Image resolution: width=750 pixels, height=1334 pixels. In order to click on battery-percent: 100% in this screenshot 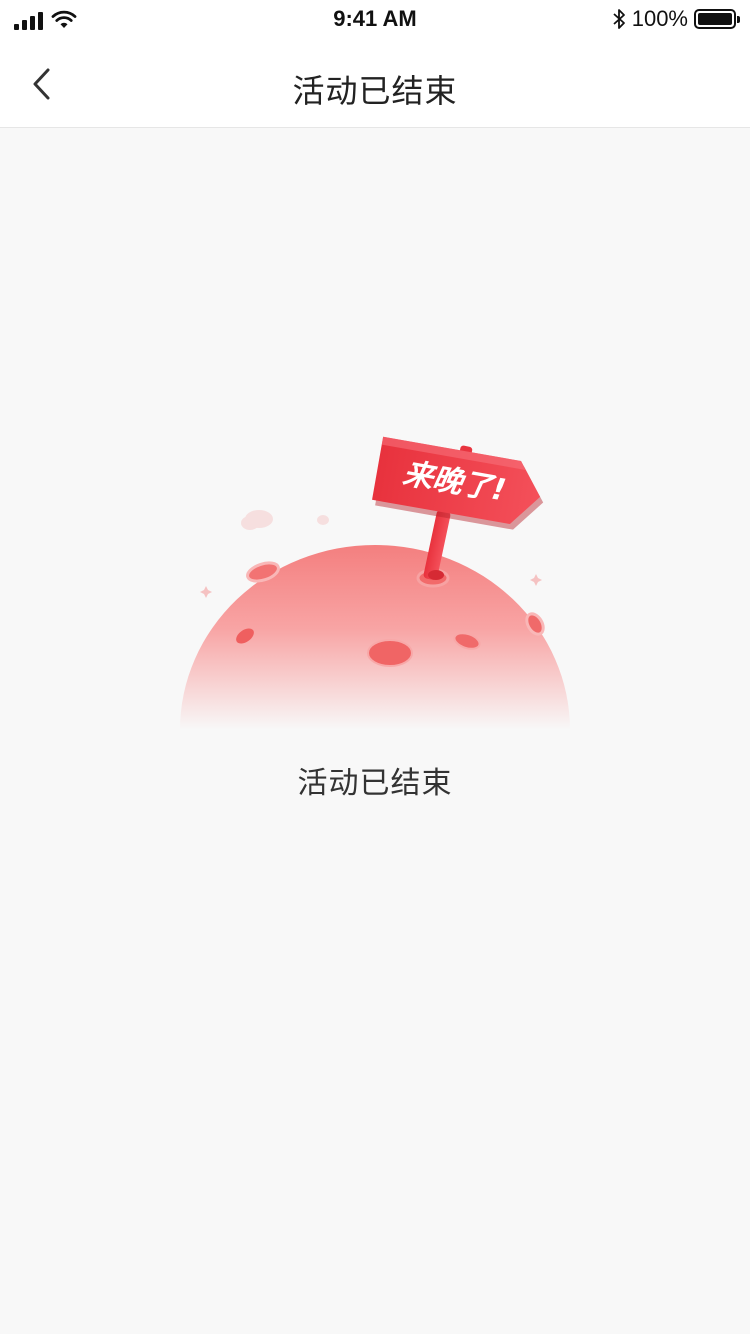, I will do `click(659, 18)`.